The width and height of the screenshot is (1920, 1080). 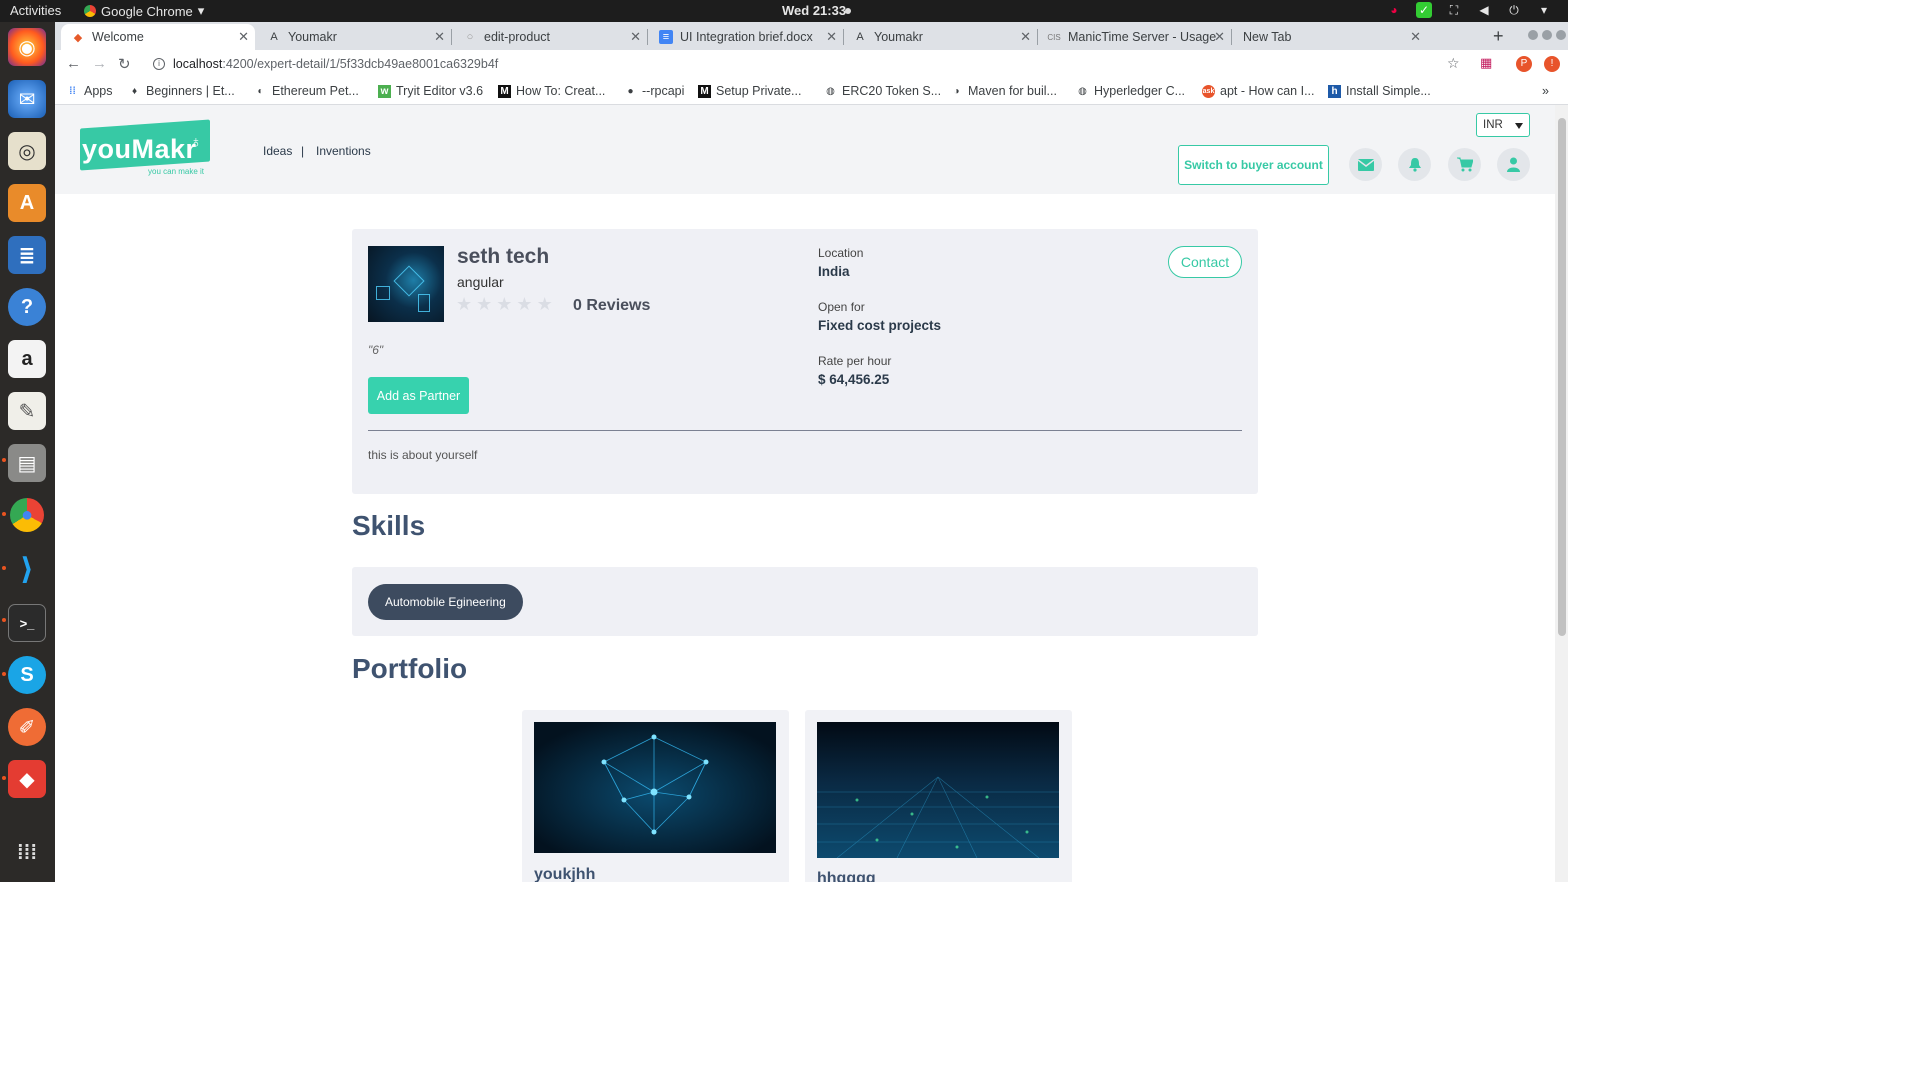 I want to click on maximize-button, so click(x=1547, y=35).